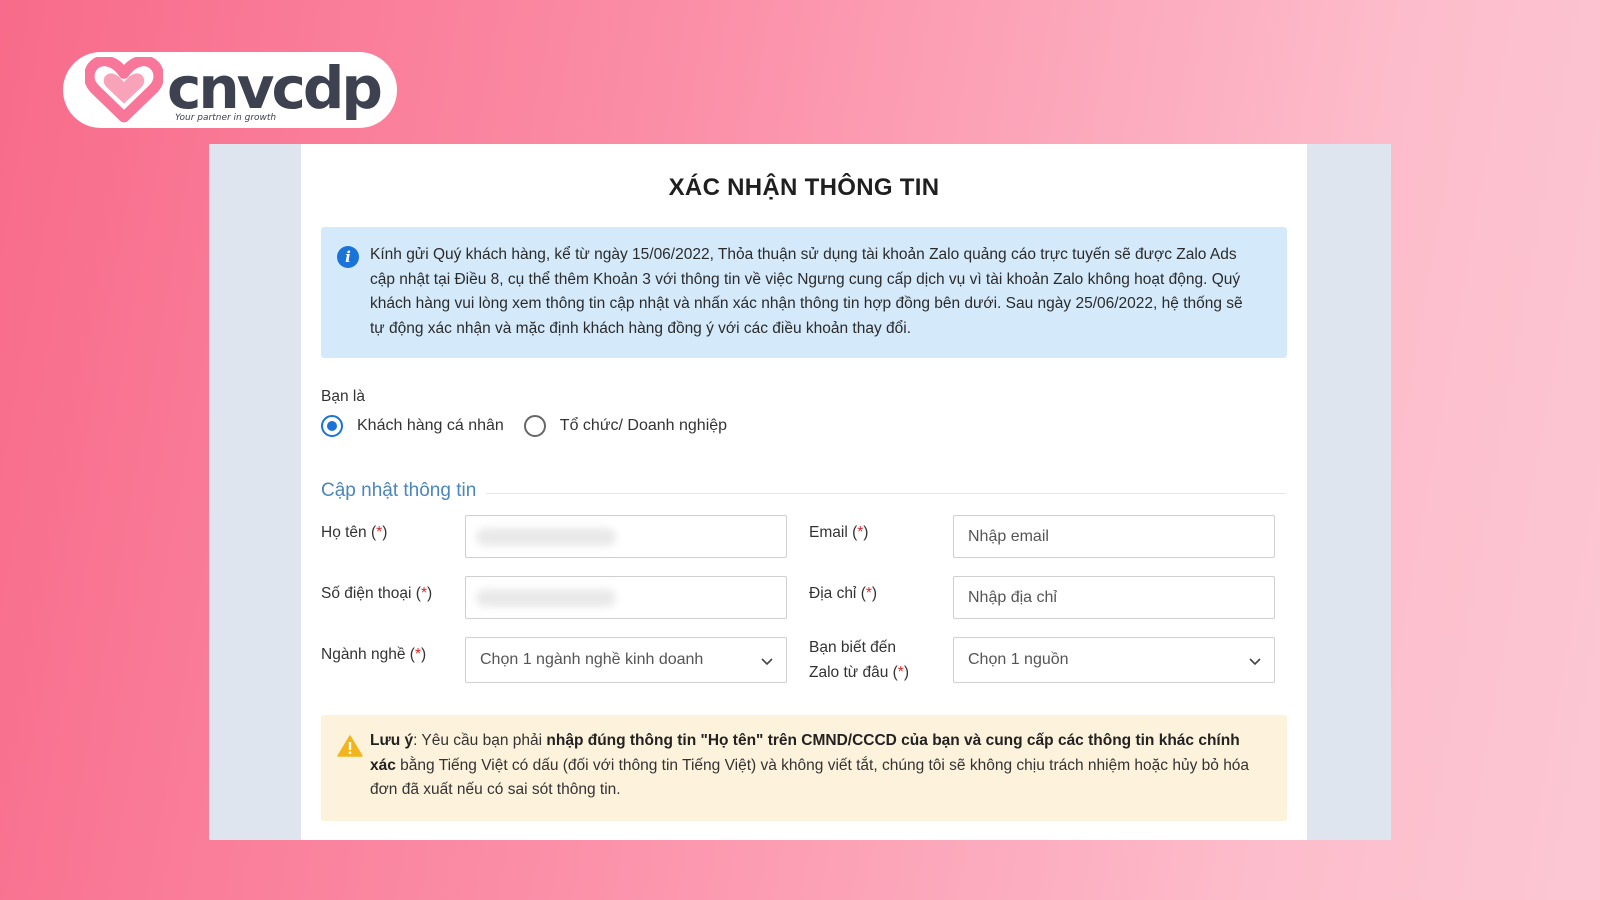  Describe the element at coordinates (332, 426) in the screenshot. I see `radio-individual` at that location.